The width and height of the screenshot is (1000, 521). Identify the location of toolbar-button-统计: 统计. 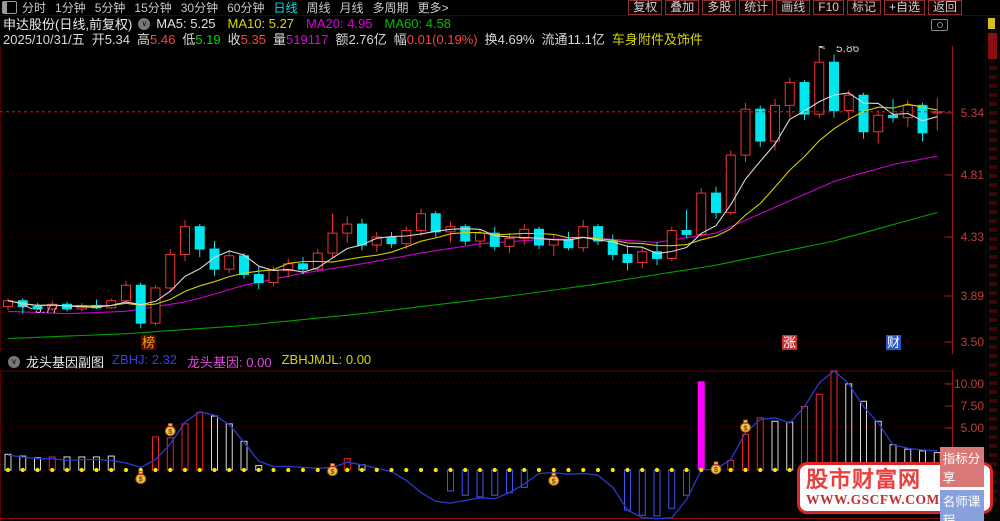
(756, 7).